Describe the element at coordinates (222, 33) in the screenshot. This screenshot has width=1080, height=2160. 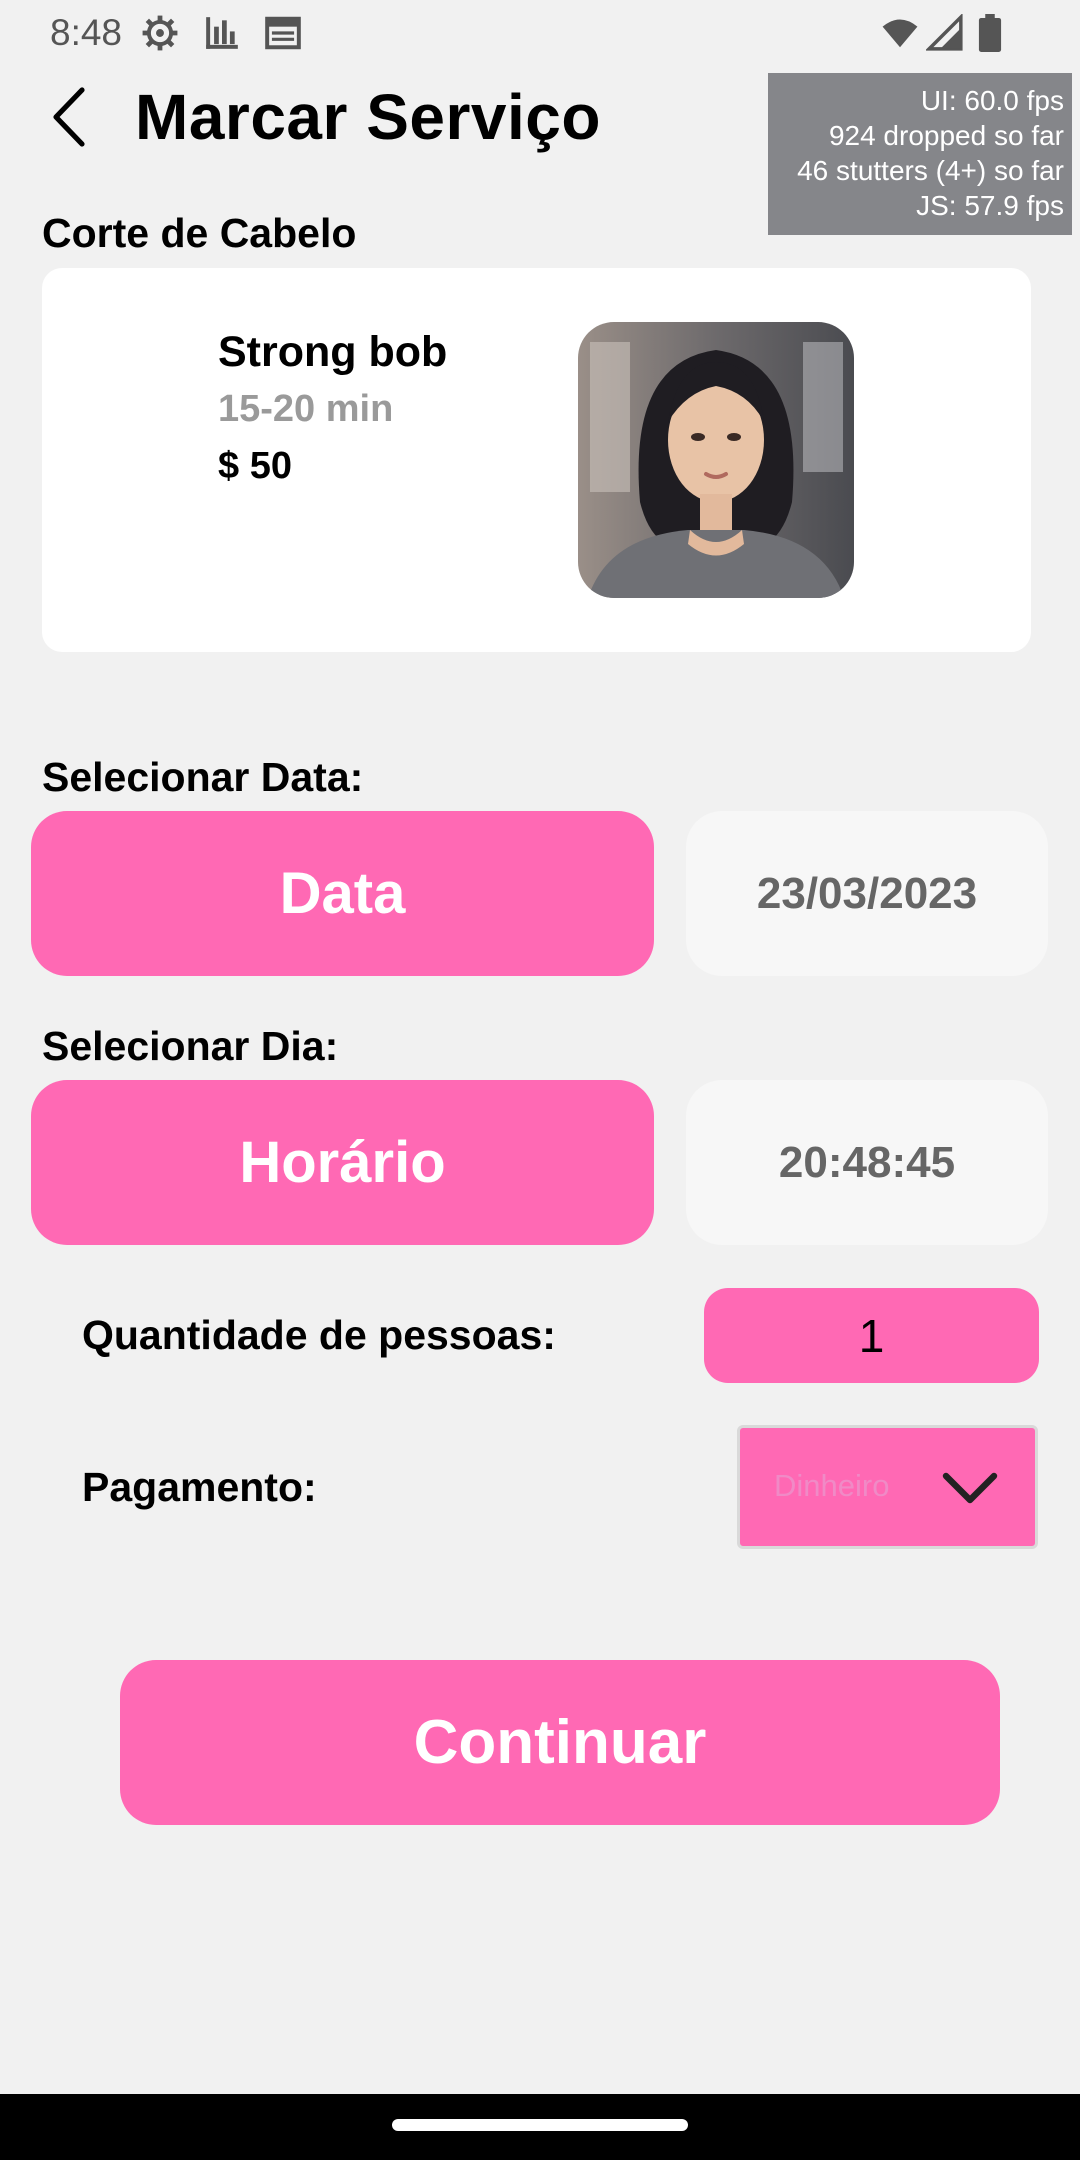
I see `bar-chart-icon` at that location.